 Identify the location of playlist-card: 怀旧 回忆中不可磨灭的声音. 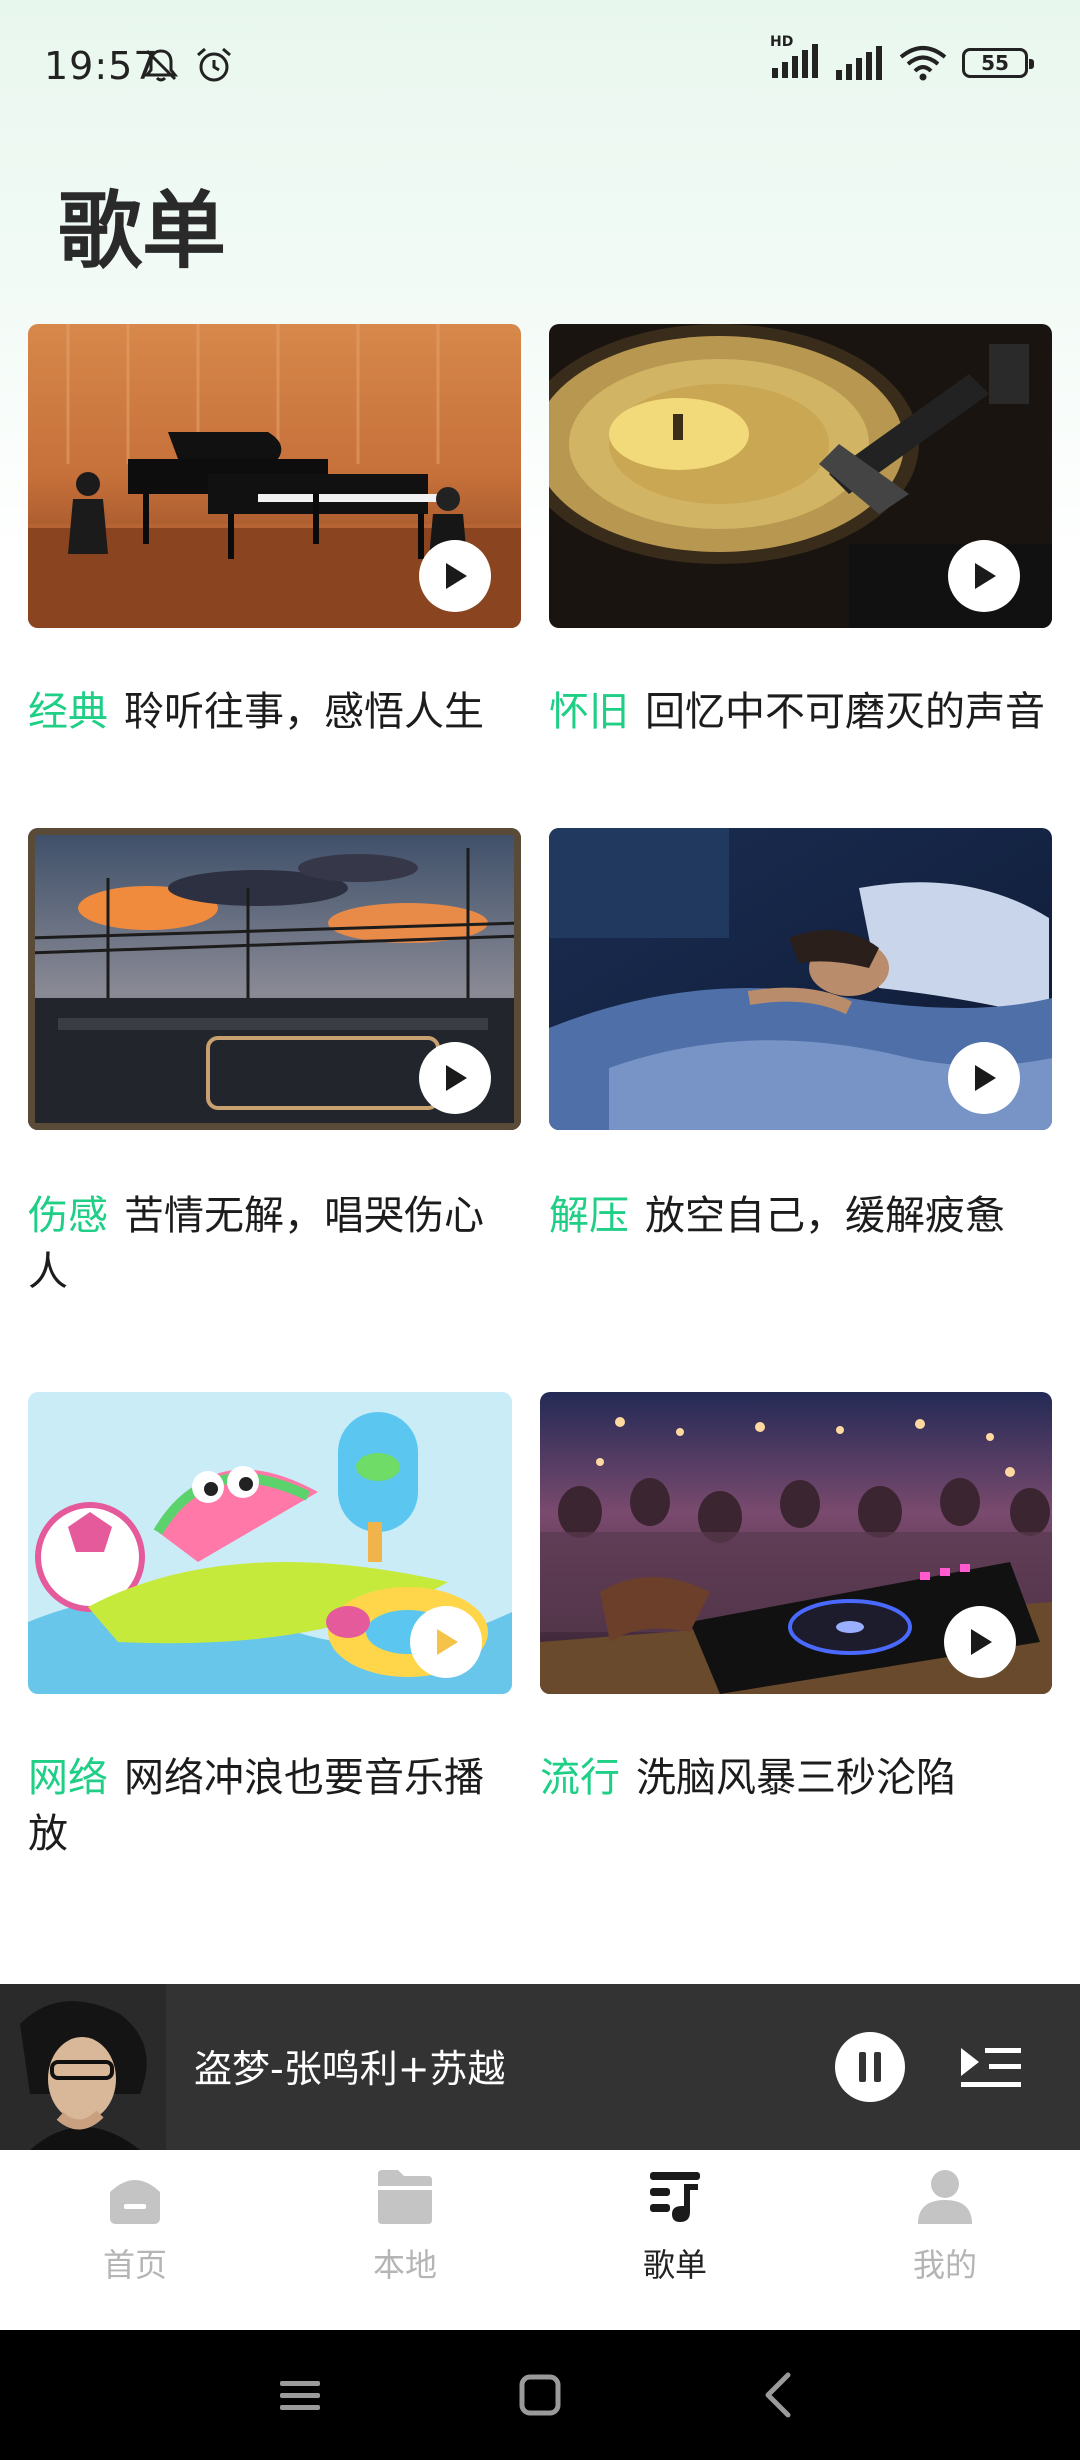
(800, 564).